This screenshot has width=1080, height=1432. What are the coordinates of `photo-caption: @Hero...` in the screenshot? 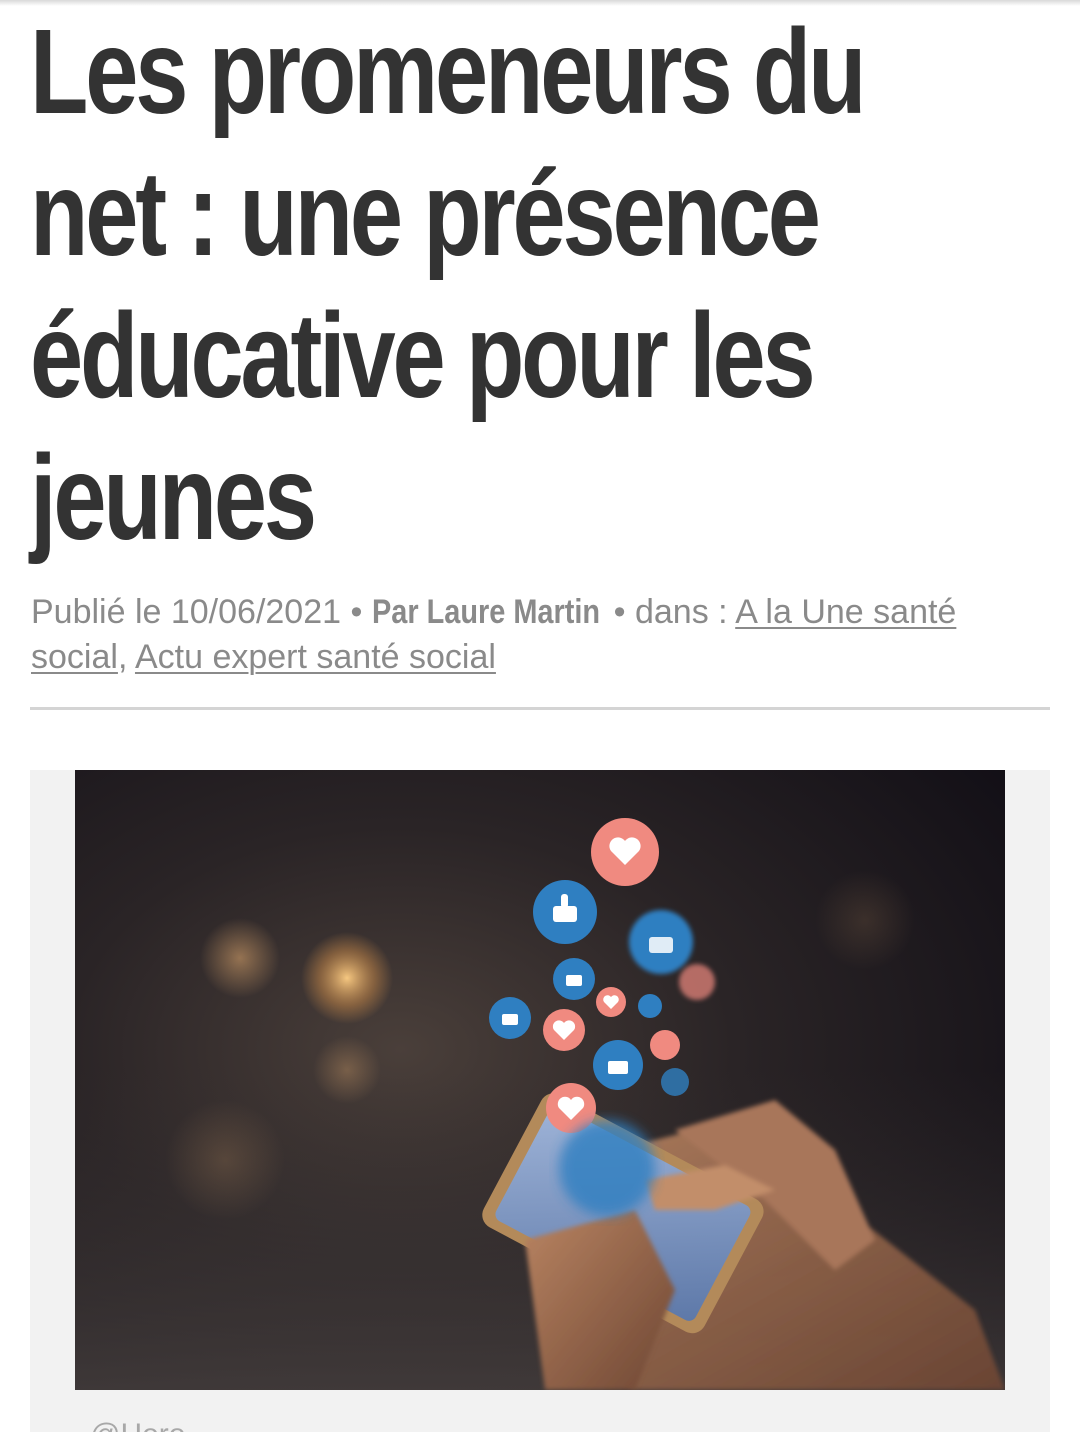 It's located at (150, 1425).